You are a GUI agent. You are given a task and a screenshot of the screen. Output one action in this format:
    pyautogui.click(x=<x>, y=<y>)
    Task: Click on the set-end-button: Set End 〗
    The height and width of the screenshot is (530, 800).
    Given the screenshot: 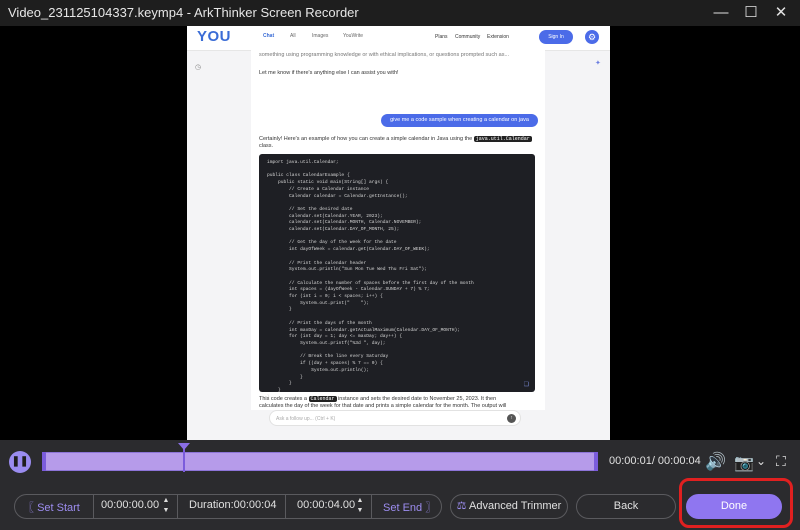 What is the action you would take?
    pyautogui.click(x=409, y=507)
    